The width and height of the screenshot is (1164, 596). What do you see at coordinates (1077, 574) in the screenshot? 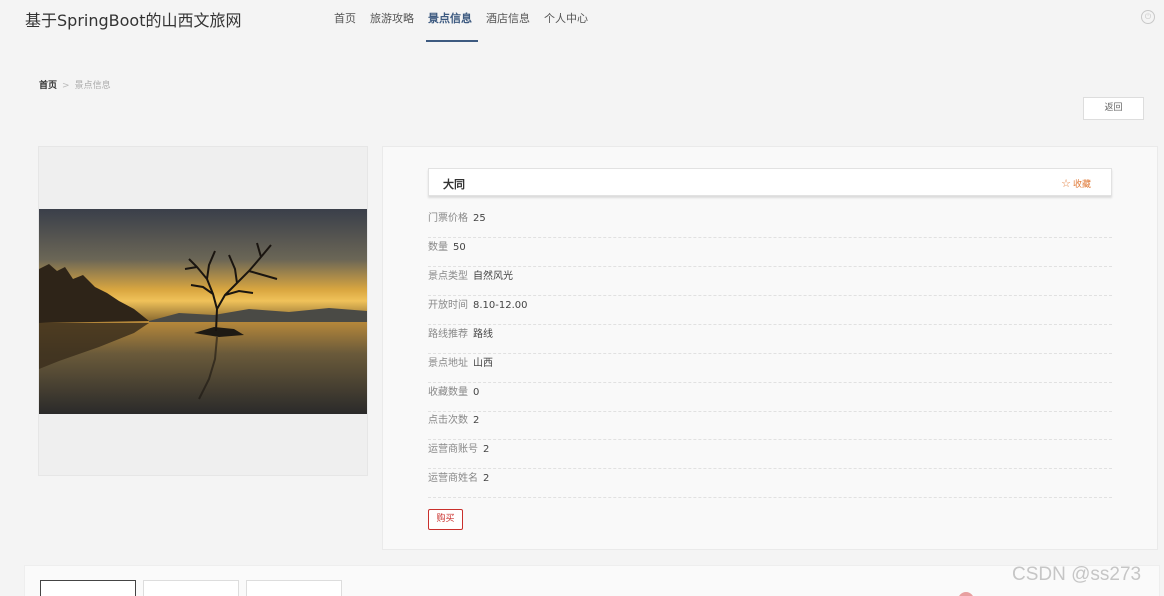
I see `watermark: CSDN @ss273` at bounding box center [1077, 574].